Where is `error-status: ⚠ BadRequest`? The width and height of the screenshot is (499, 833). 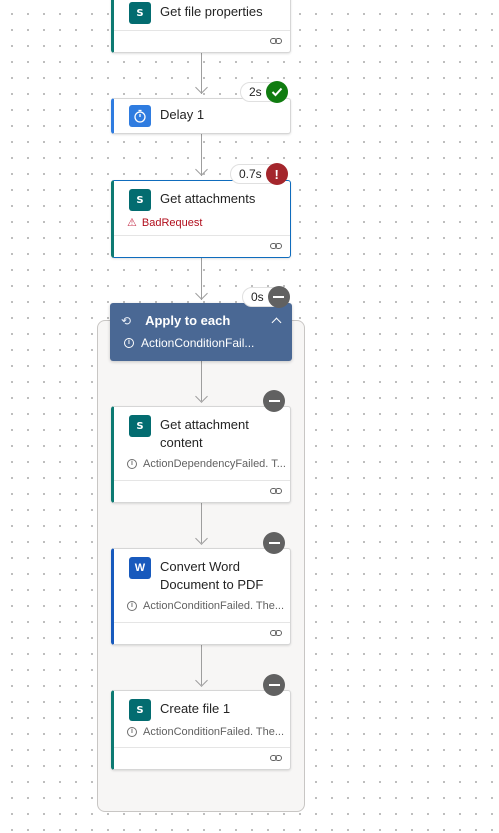 error-status: ⚠ BadRequest is located at coordinates (202, 220).